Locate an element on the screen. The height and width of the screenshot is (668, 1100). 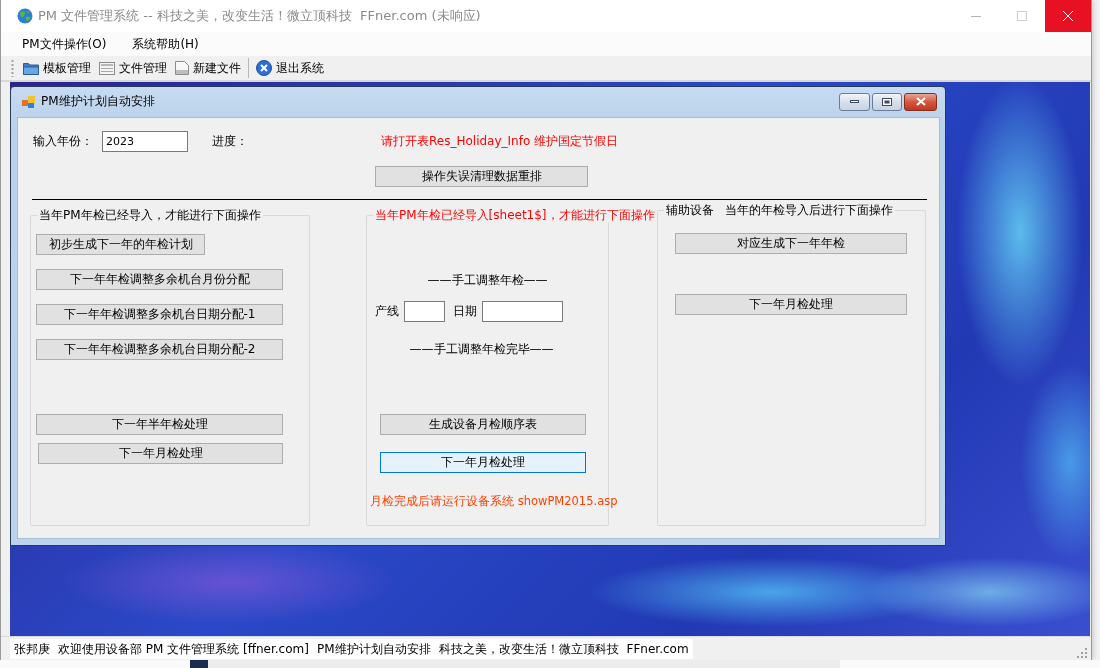
date-label: 日期 is located at coordinates (465, 311).